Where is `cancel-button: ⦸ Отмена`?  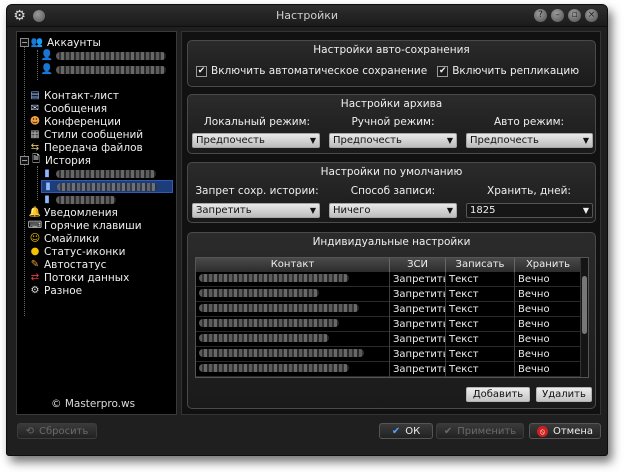 cancel-button: ⦸ Отмена is located at coordinates (565, 431).